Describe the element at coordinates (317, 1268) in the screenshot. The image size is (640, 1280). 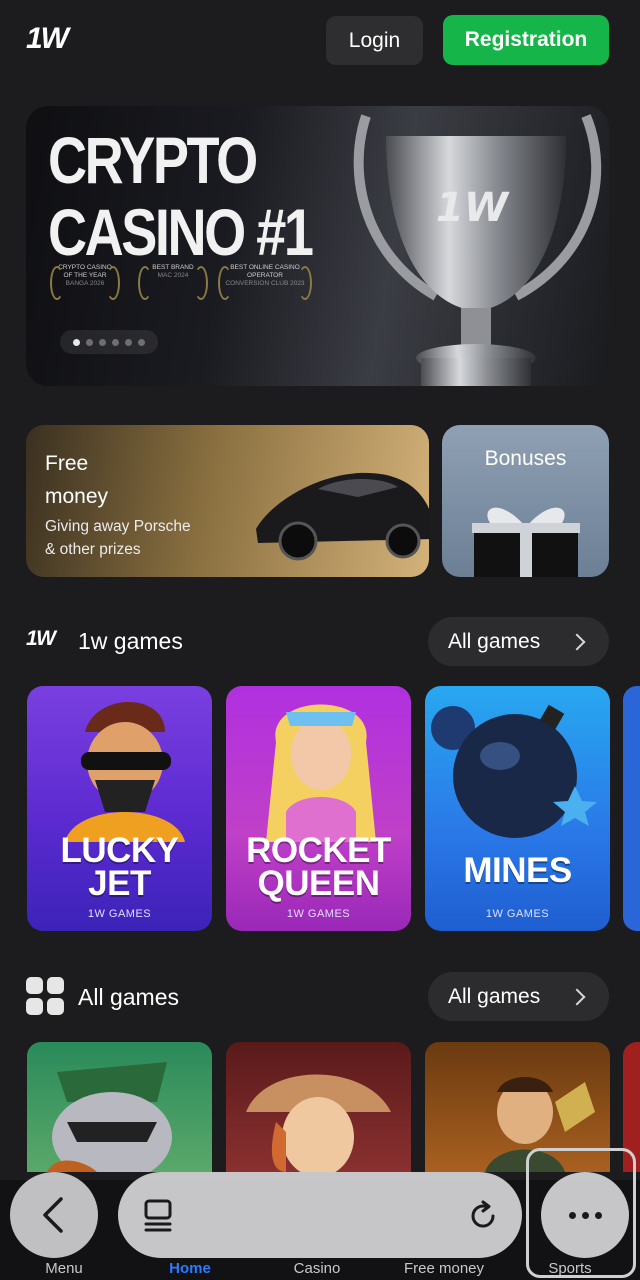
I see `nav-item-casino: Casino` at that location.